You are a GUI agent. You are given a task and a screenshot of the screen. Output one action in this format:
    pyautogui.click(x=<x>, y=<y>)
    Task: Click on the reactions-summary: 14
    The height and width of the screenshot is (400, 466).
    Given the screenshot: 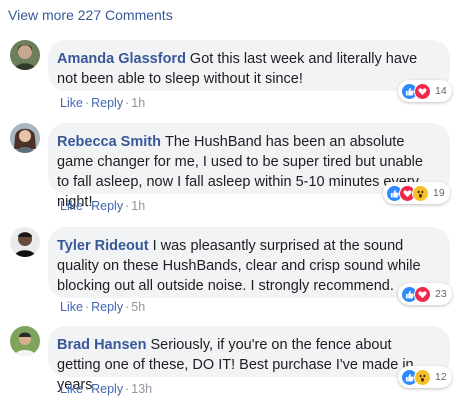 What is the action you would take?
    pyautogui.click(x=425, y=91)
    